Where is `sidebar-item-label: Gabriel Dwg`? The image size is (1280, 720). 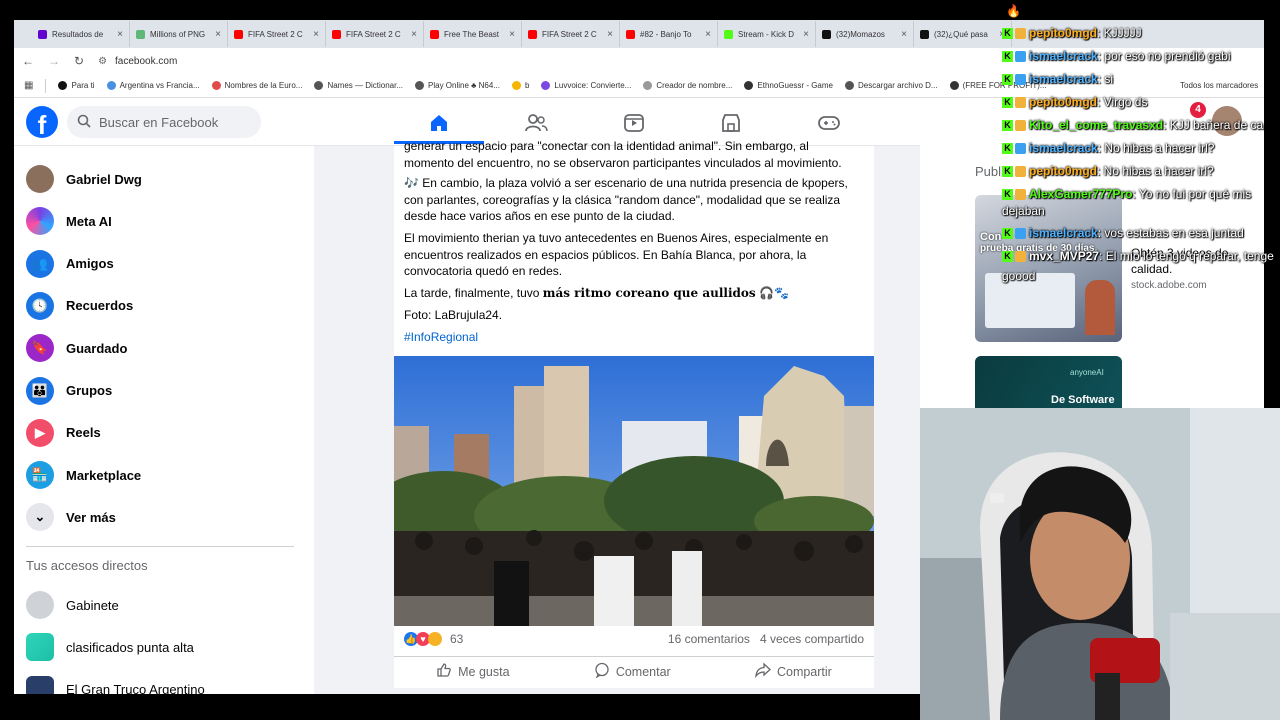
sidebar-item-label: Gabriel Dwg is located at coordinates (104, 179).